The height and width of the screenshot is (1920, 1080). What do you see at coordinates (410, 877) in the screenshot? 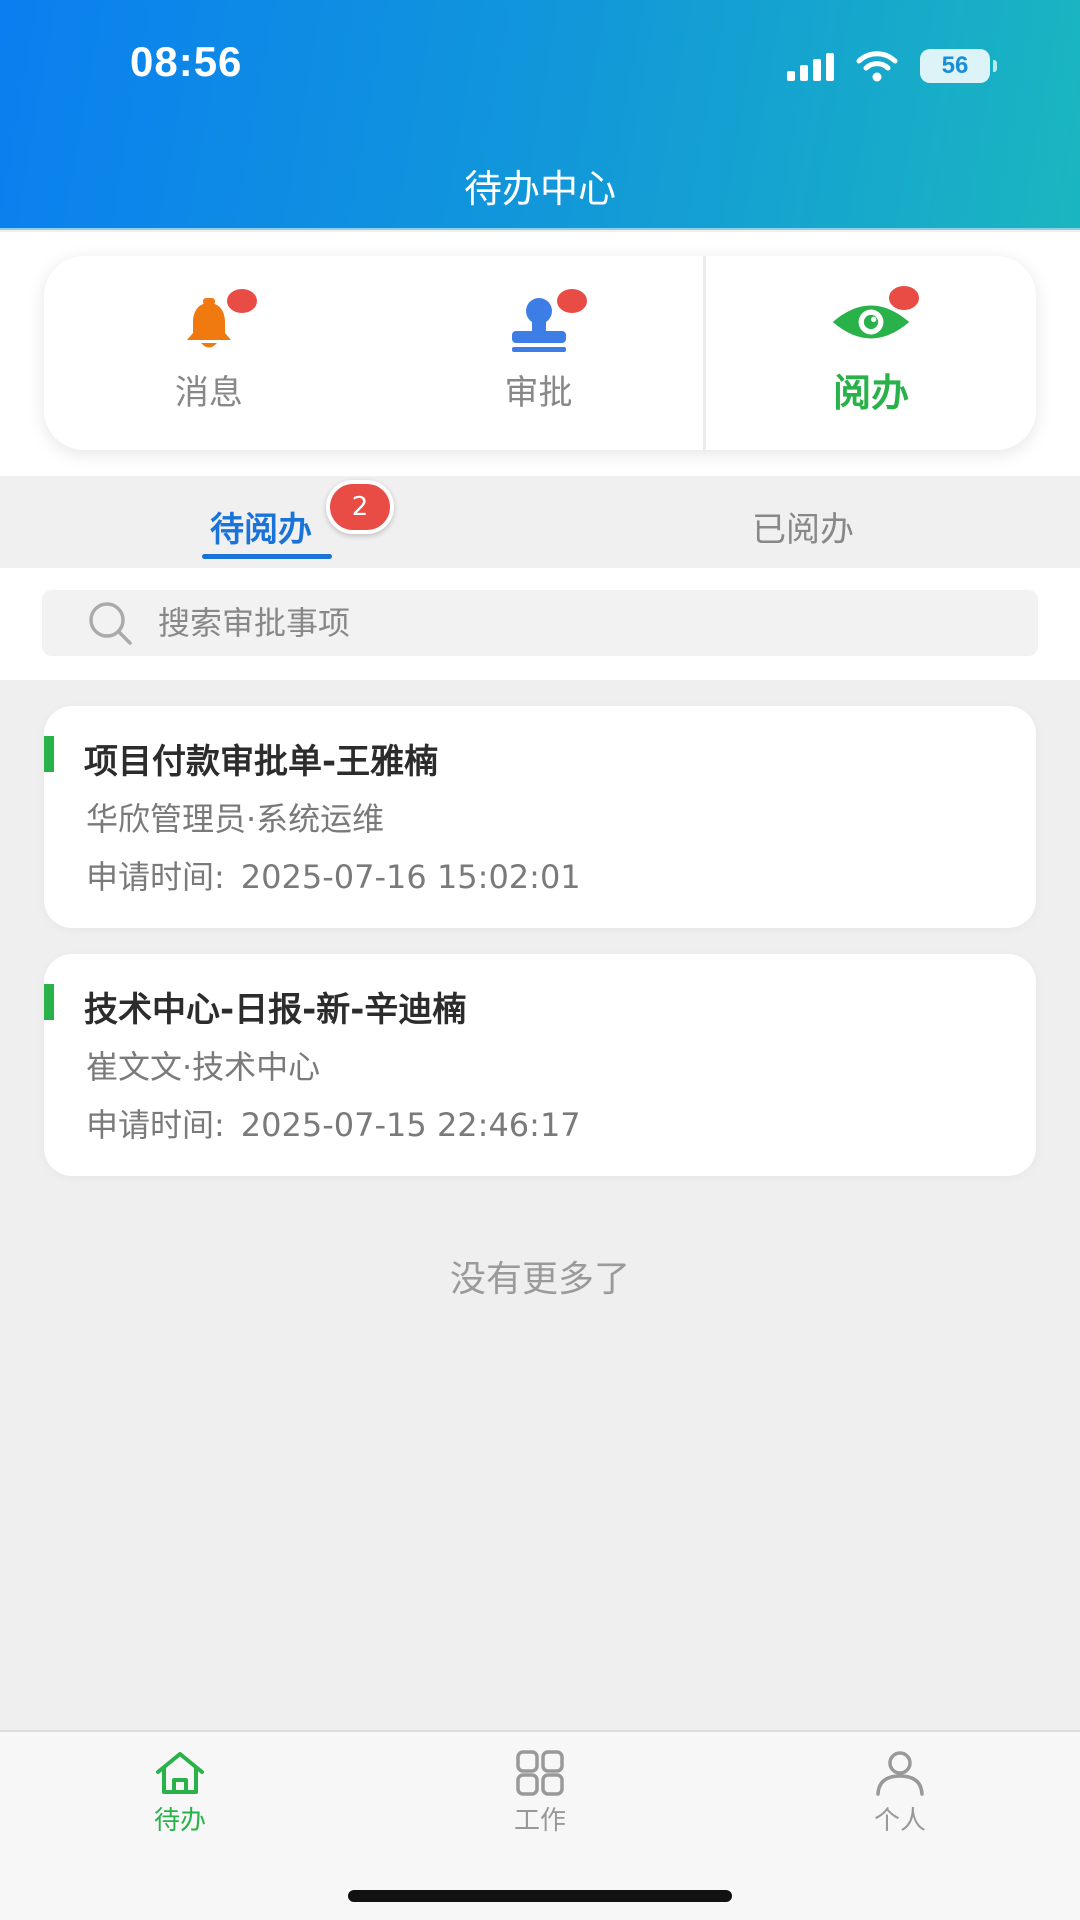
I see `item-time-value: 2025-07-16 15:02:01` at bounding box center [410, 877].